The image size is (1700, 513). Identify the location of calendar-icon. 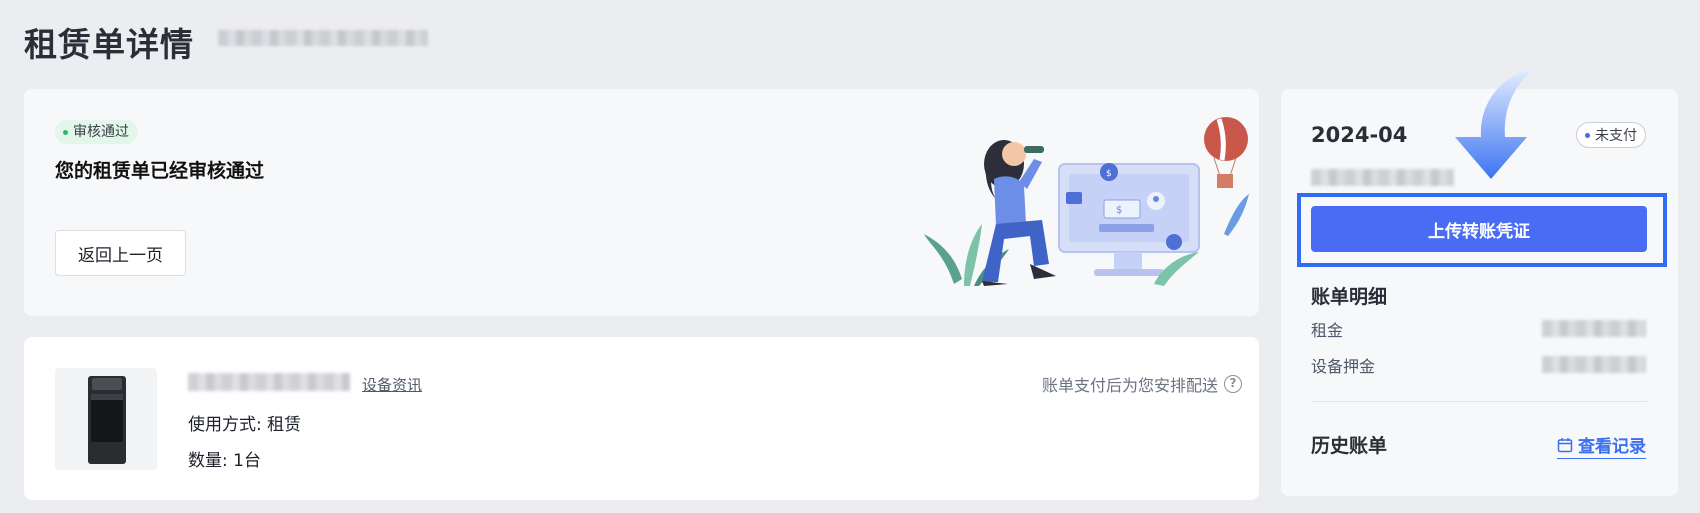
(1565, 444).